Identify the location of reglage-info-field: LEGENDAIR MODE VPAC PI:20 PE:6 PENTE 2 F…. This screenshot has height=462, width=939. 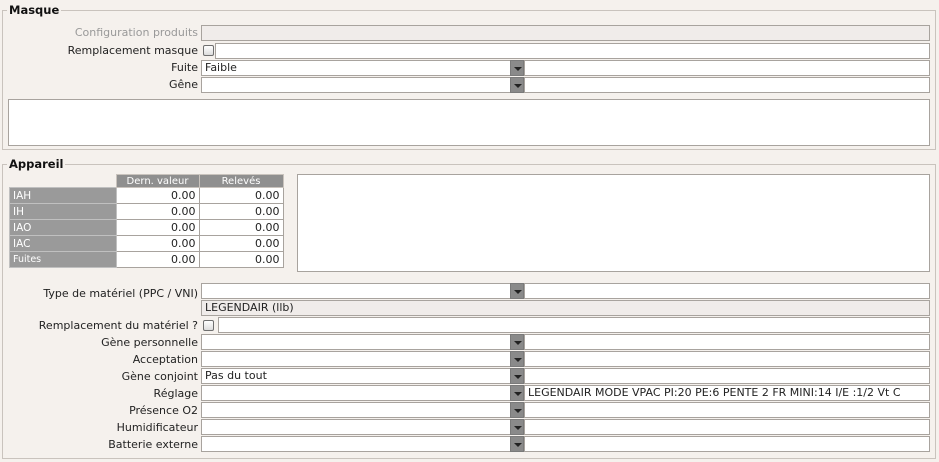
(727, 393).